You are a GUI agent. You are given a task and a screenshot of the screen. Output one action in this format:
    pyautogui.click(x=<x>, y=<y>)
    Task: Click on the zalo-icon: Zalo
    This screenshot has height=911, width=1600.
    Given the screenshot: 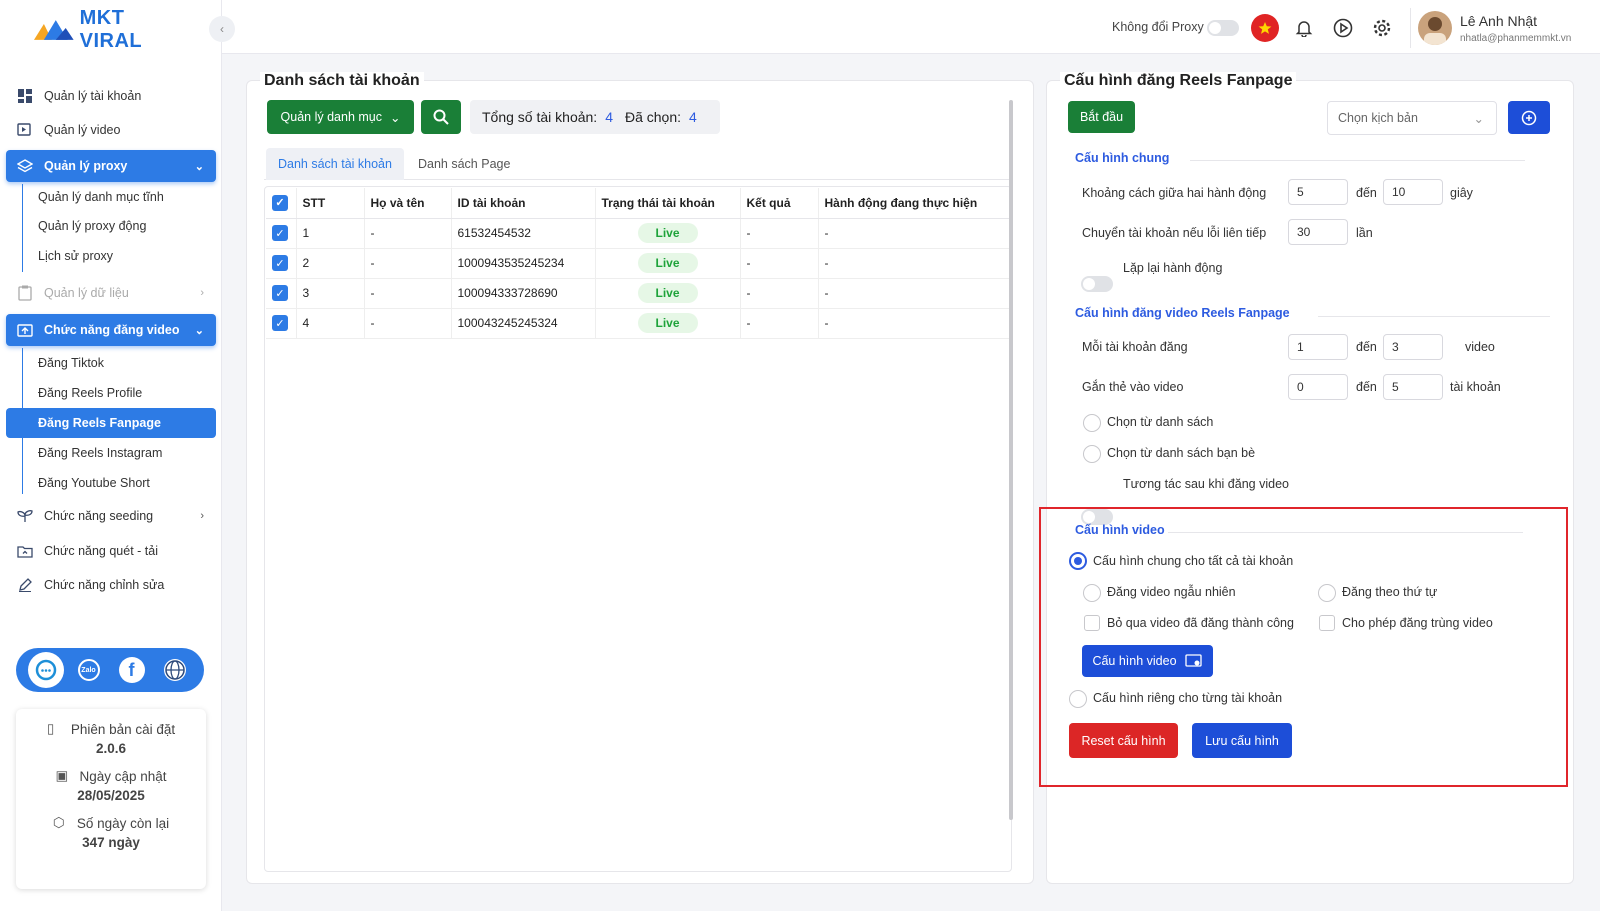 What is the action you would take?
    pyautogui.click(x=89, y=670)
    